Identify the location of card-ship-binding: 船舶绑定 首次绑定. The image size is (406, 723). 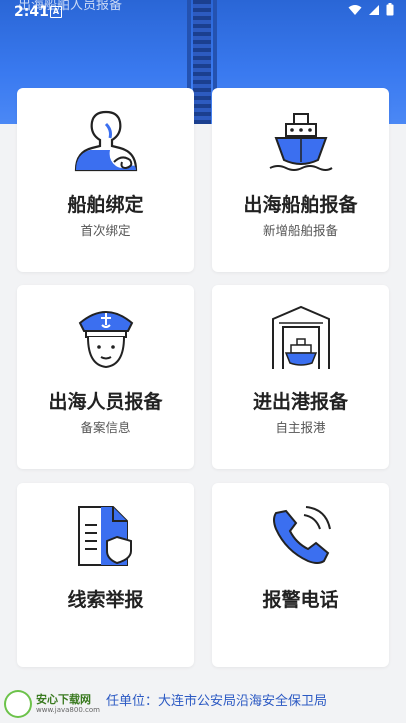
(105, 180).